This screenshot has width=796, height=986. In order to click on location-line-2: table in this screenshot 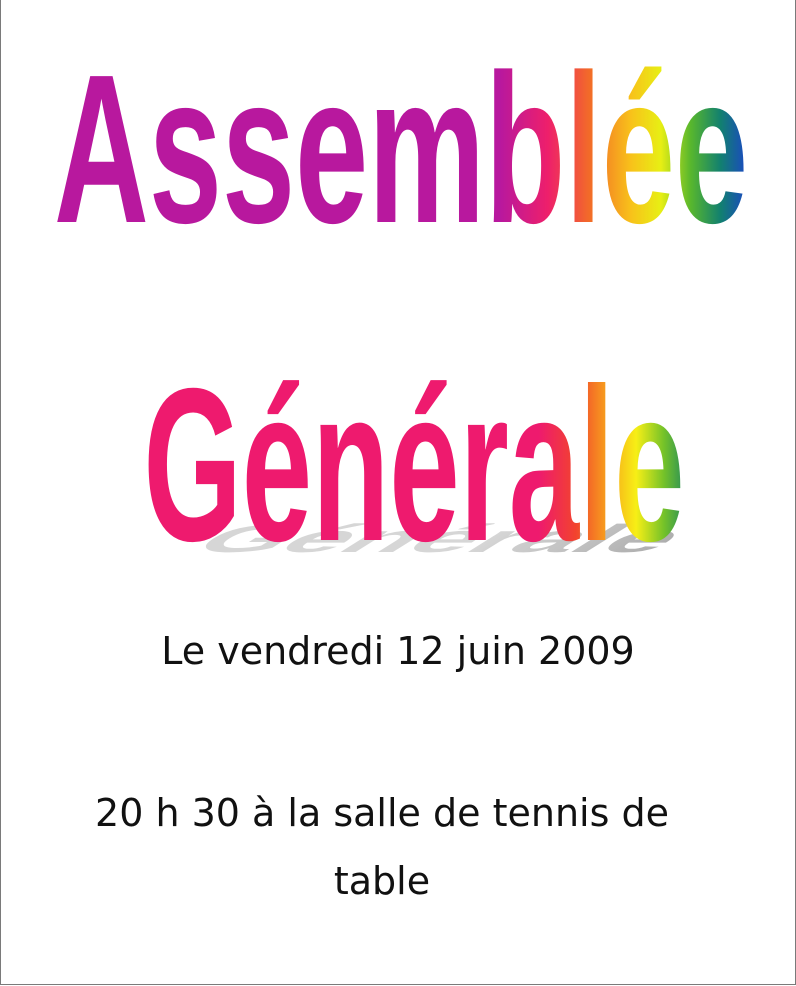, I will do `click(382, 881)`.